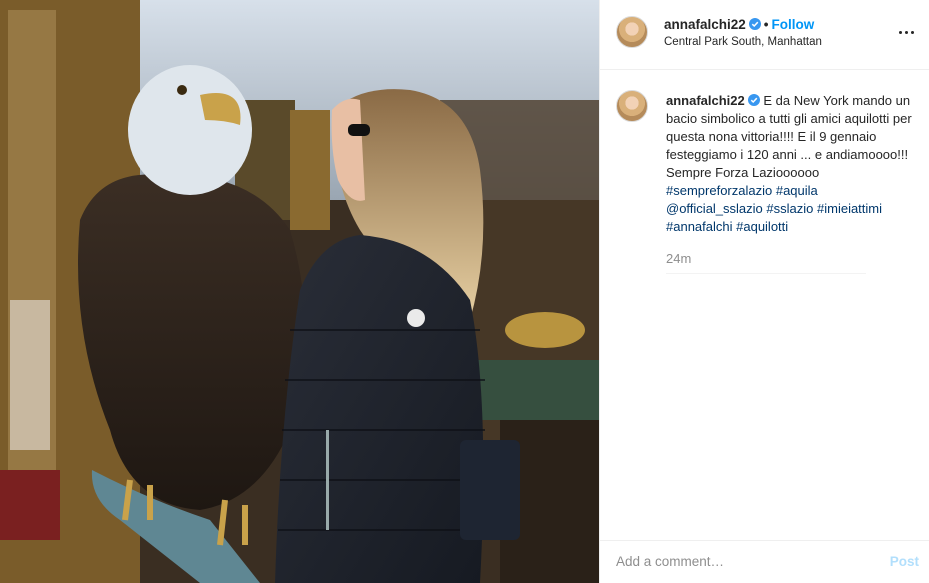 The image size is (929, 583). I want to click on hashtag-link: #aquila, so click(797, 190).